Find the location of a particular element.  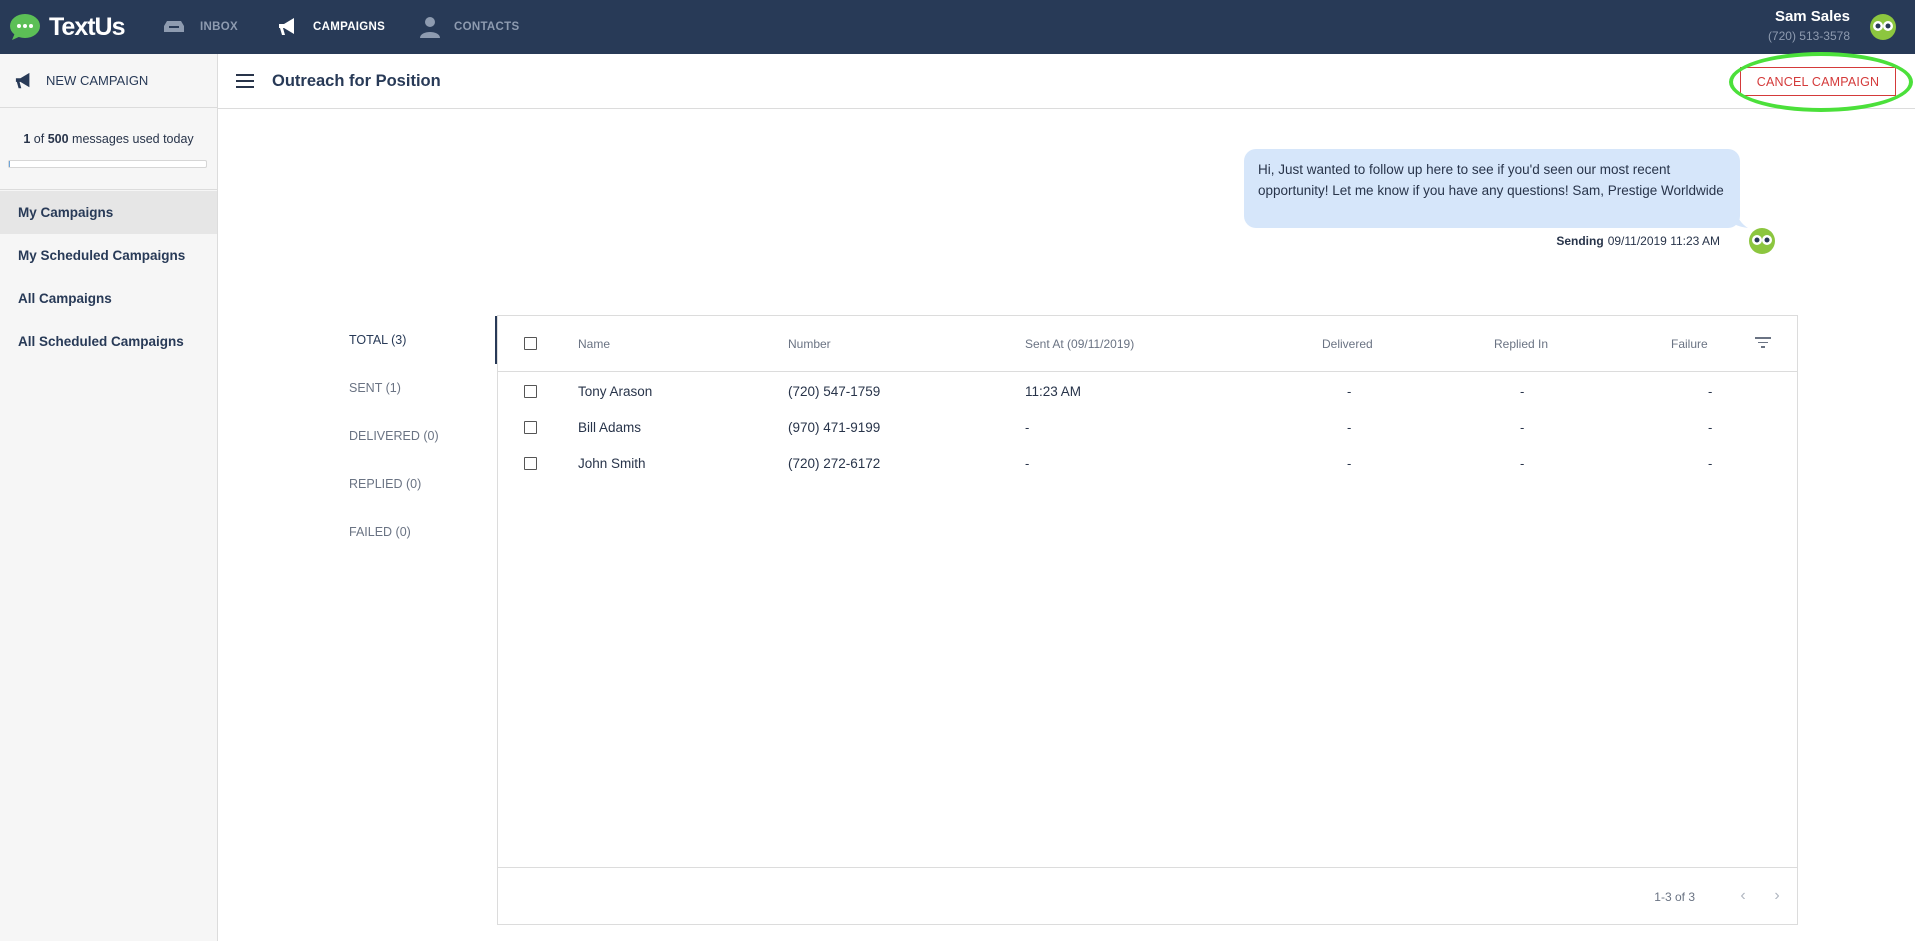

chevron-left-icon: ‹ is located at coordinates (1743, 896).